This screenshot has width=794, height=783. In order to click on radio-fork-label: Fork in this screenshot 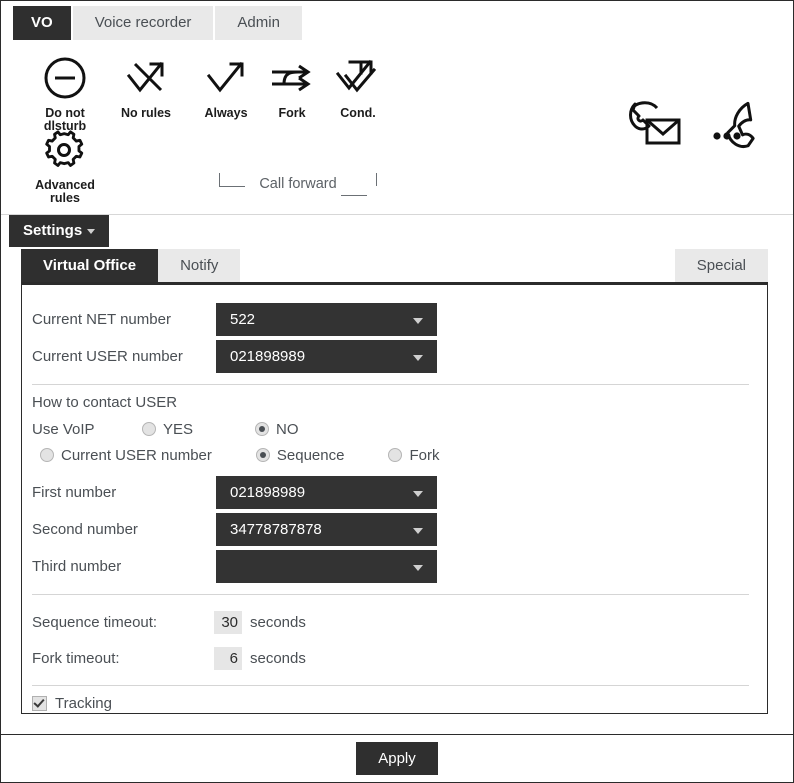, I will do `click(424, 455)`.